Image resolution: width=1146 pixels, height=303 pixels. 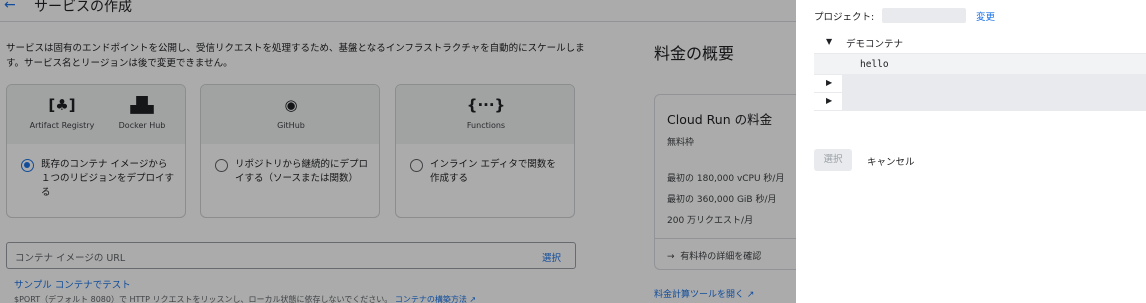 I want to click on project-name-redacted, so click(x=924, y=15).